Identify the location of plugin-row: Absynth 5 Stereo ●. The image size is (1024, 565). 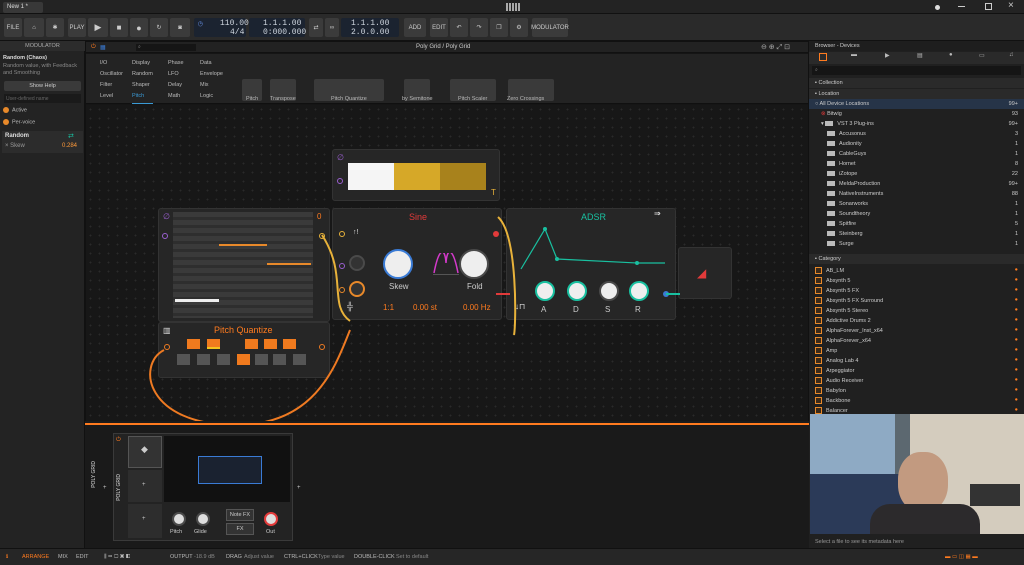
(916, 310).